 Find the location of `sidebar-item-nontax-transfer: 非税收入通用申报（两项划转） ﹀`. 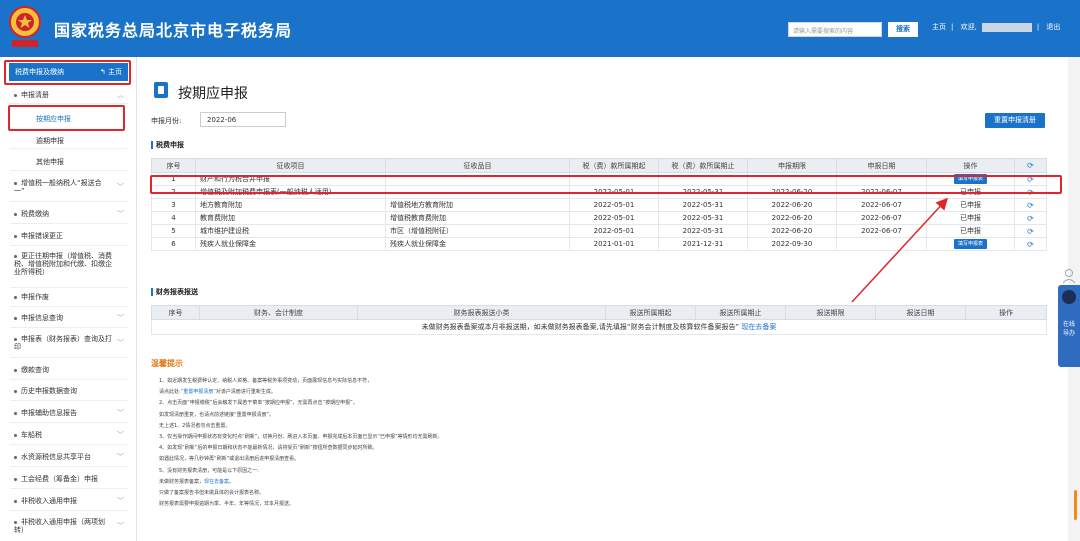

sidebar-item-nontax-transfer: 非税收入通用申报（两项划转） ﹀ is located at coordinates (69, 526).